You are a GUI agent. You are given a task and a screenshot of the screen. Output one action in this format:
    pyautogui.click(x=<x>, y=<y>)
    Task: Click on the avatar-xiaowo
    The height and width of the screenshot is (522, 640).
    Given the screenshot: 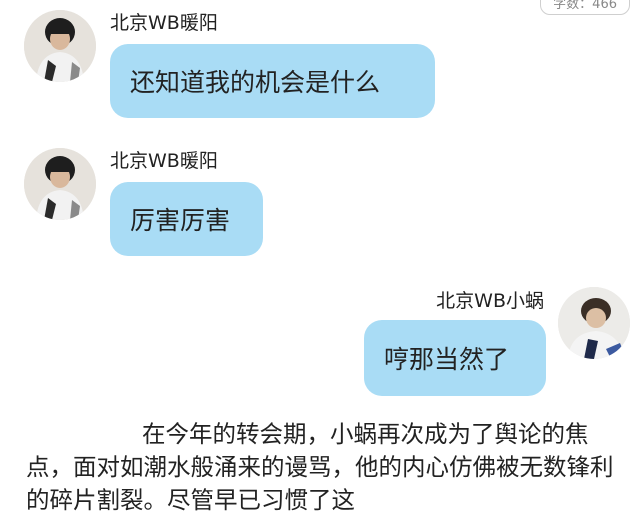 What is the action you would take?
    pyautogui.click(x=594, y=323)
    